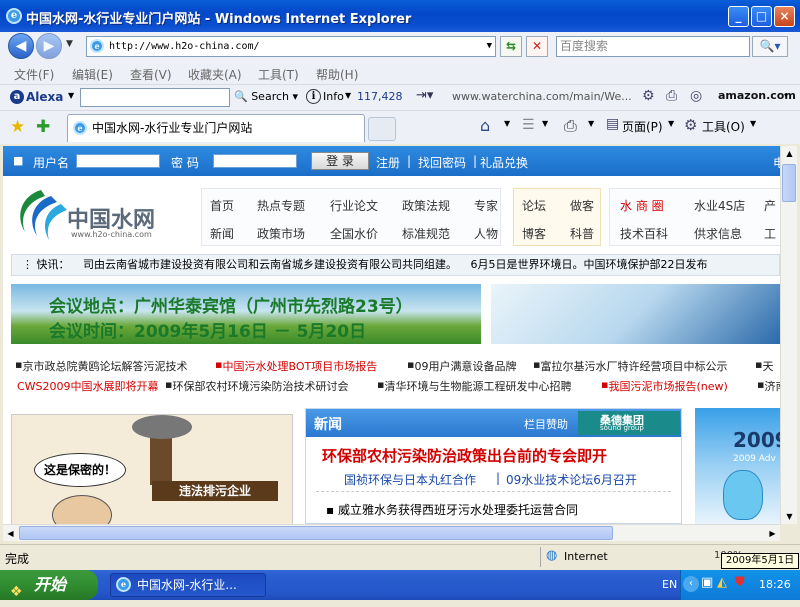 The height and width of the screenshot is (607, 800). I want to click on scroll-left-icon: ◀, so click(10, 533).